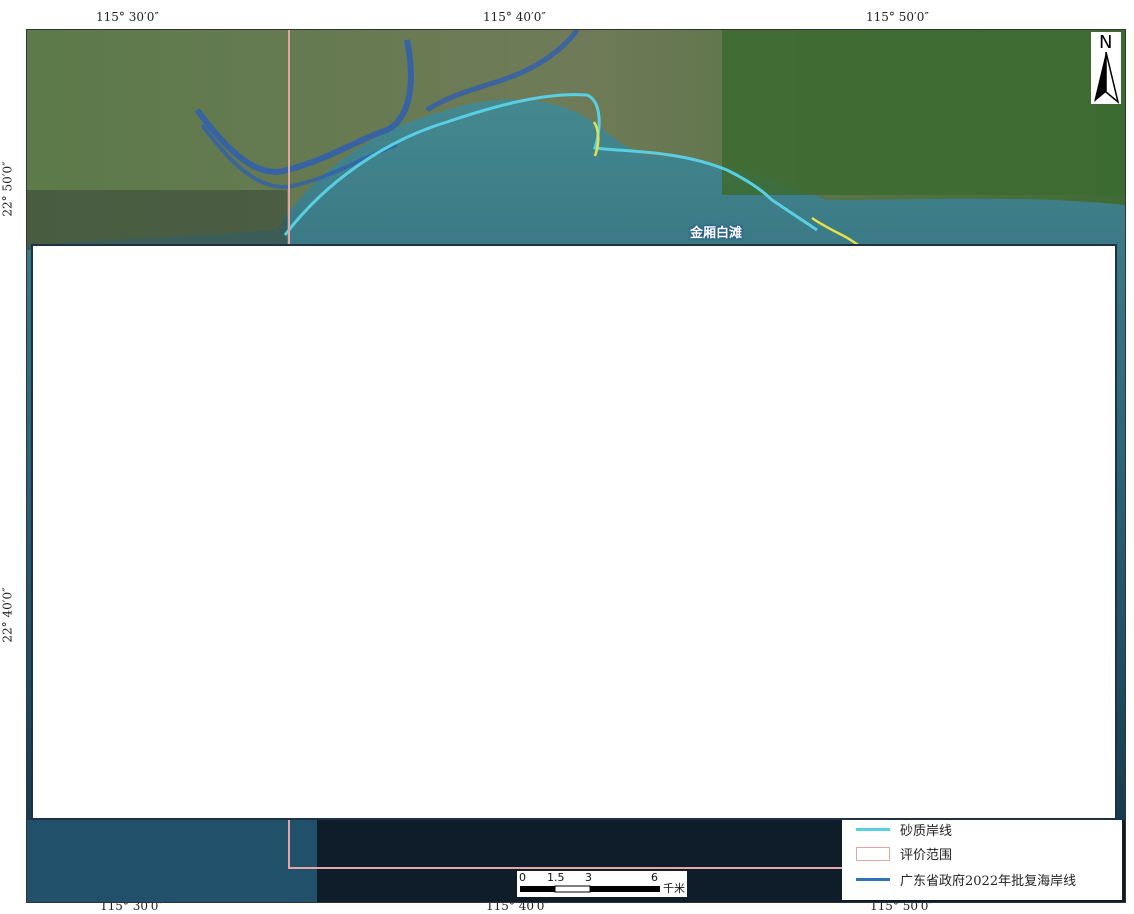 The image size is (1134, 914). What do you see at coordinates (654, 877) in the screenshot?
I see `scale-tick-label: 6` at bounding box center [654, 877].